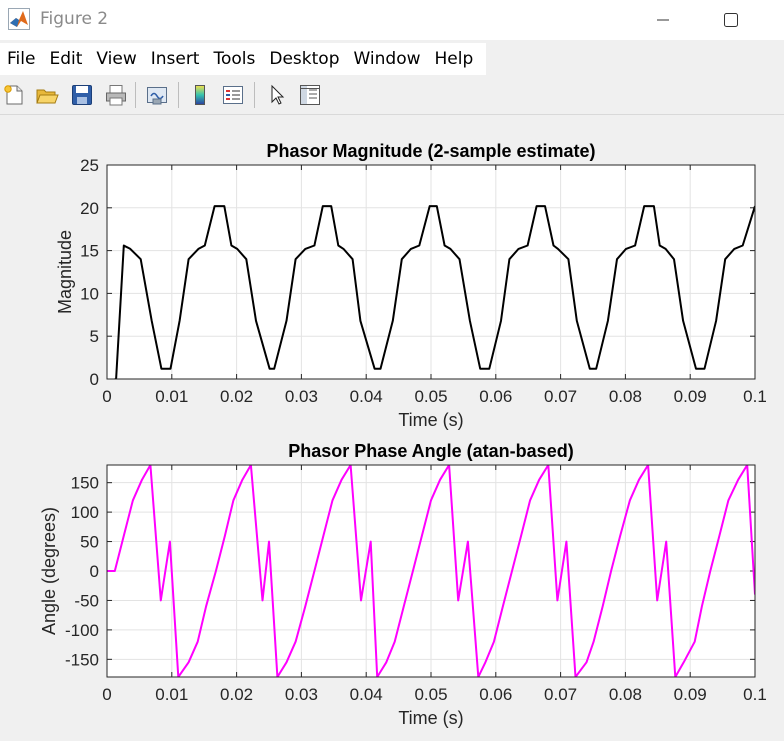 The width and height of the screenshot is (784, 741). What do you see at coordinates (430, 151) in the screenshot?
I see `magnitude-chart-title: Phasor Magnitude (2-sample estimate)` at bounding box center [430, 151].